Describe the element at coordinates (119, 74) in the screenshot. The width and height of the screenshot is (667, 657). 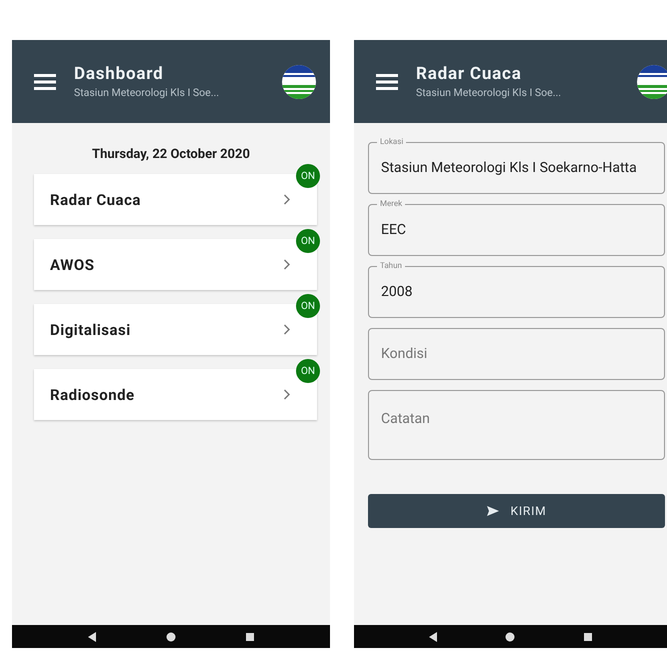
I see `screen-title: Dashboard` at that location.